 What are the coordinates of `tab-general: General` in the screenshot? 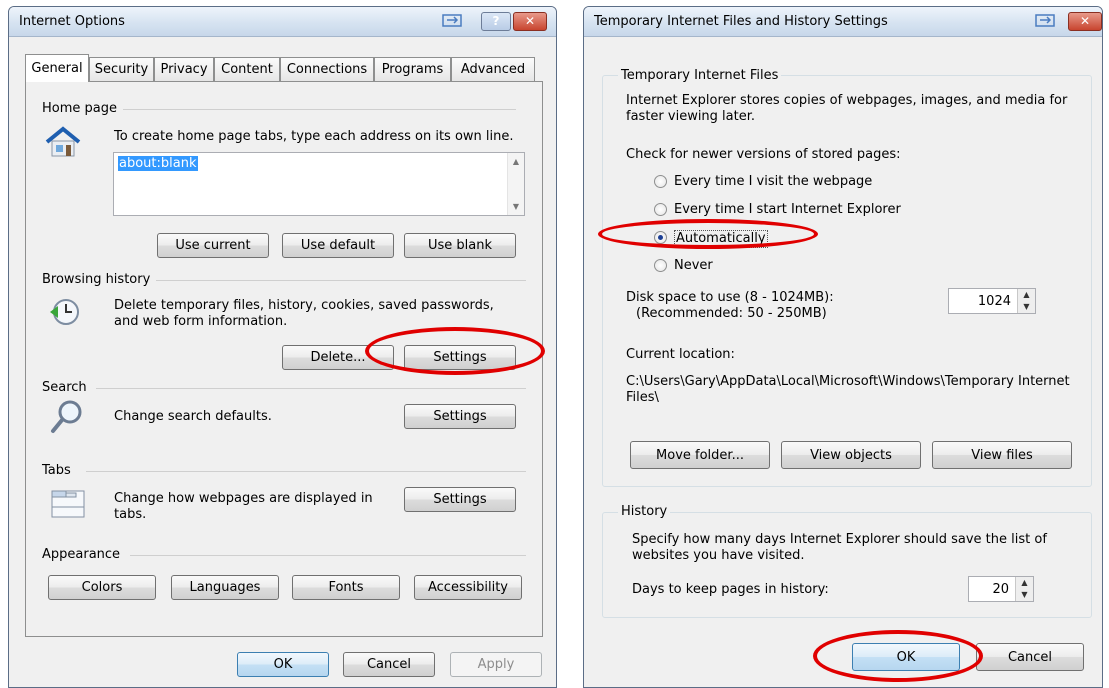 It's located at (57, 68).